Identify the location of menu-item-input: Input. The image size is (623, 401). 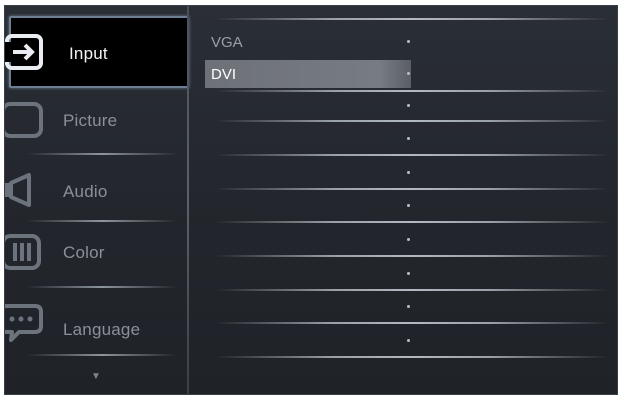
(97, 52).